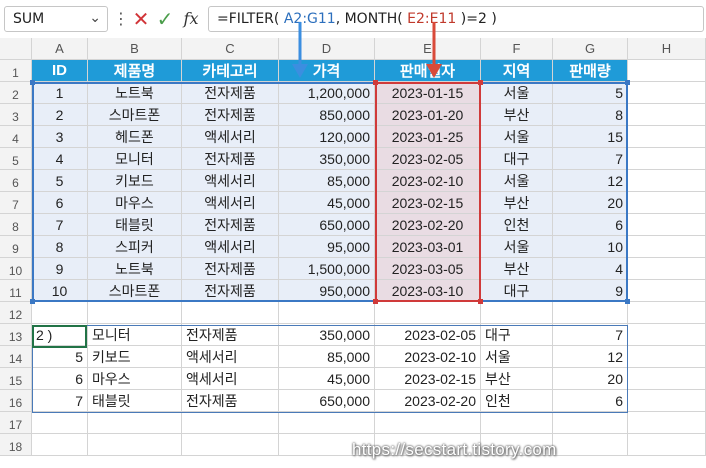  What do you see at coordinates (428, 357) in the screenshot?
I see `cell-e14: 2023-02-10` at bounding box center [428, 357].